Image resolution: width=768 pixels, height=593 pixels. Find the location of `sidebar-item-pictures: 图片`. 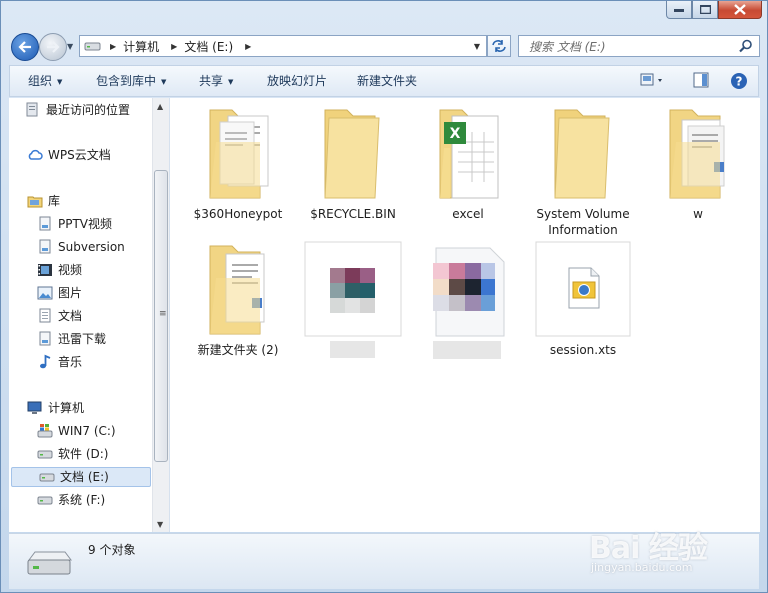

sidebar-item-pictures: 图片 is located at coordinates (59, 293).